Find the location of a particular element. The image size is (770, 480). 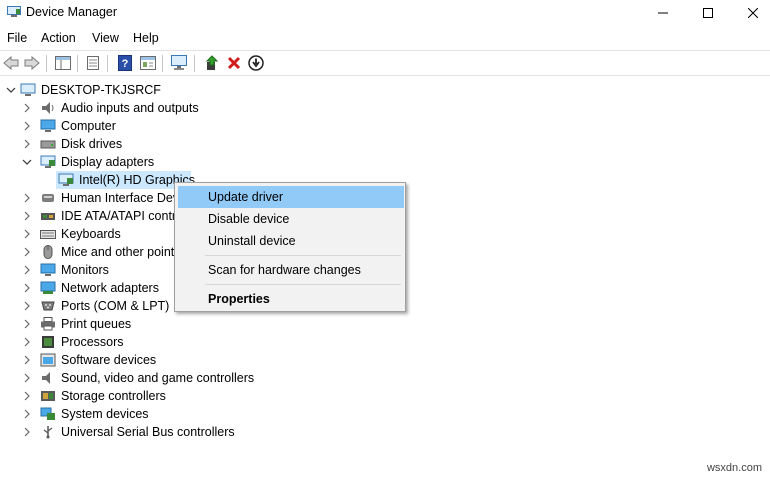

tree-category: Computer is located at coordinates (69, 126).